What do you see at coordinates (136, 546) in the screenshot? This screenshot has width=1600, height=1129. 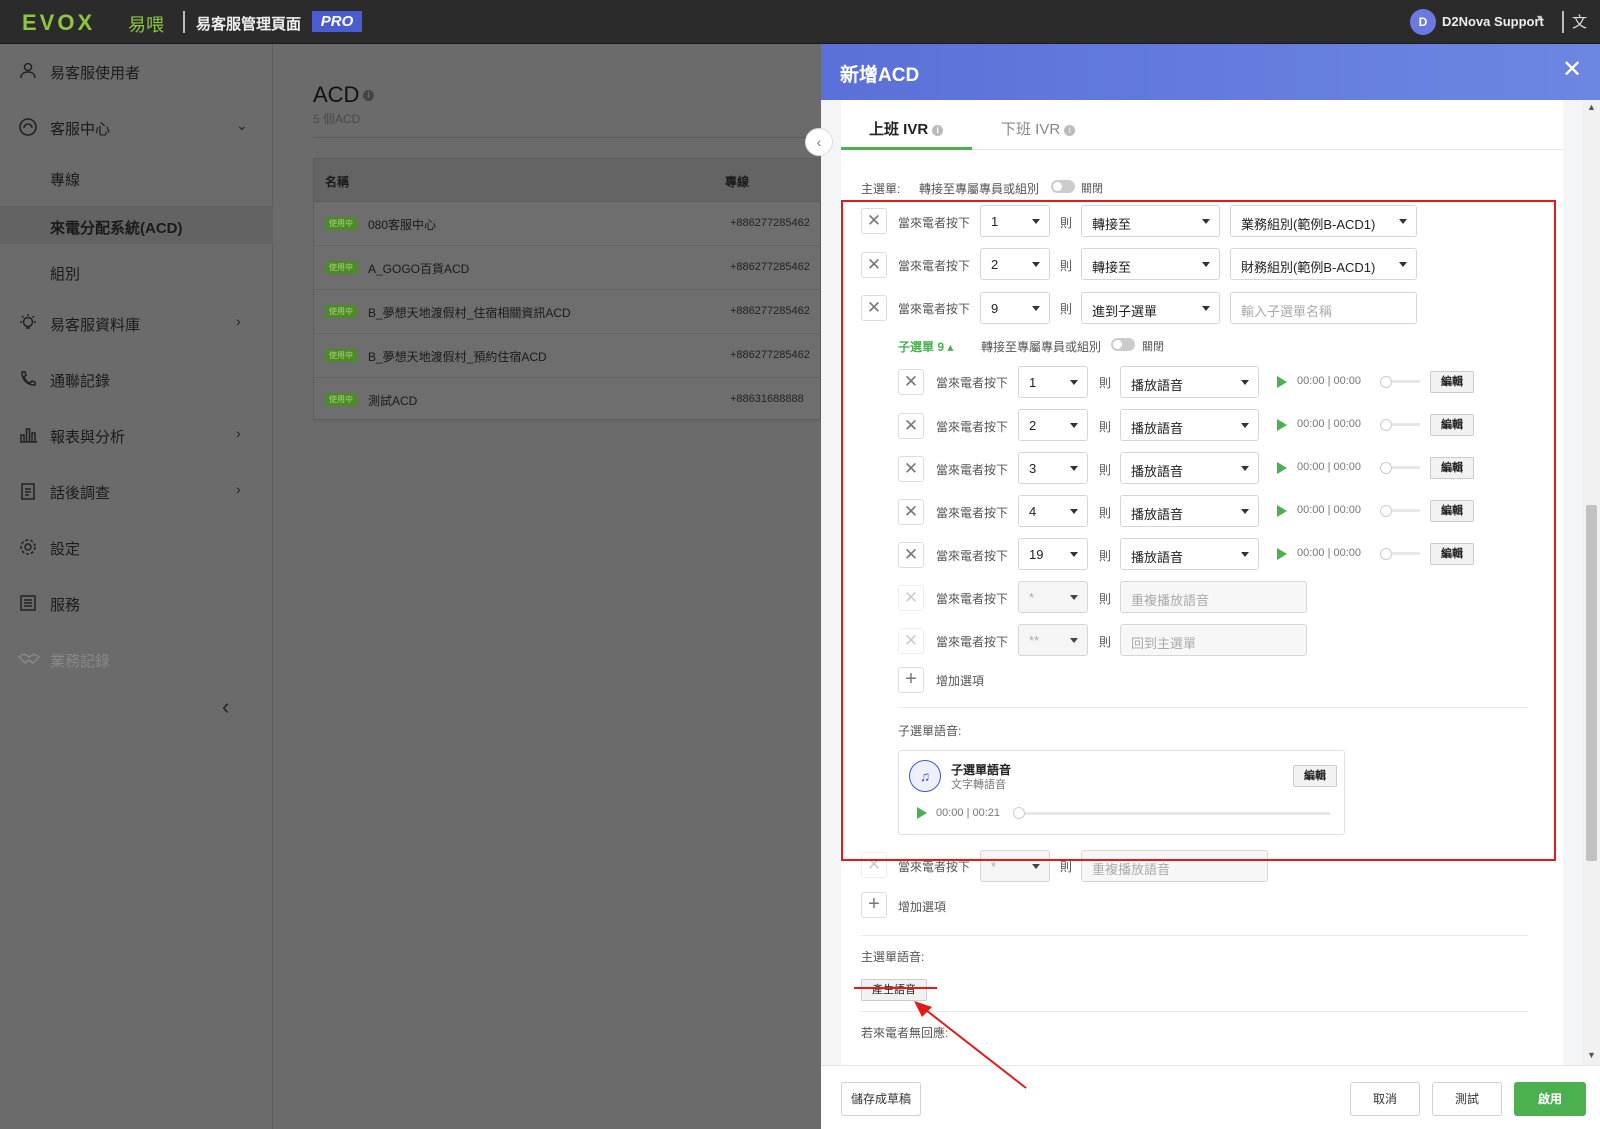 I see `sidebar-item-settings: 設定` at bounding box center [136, 546].